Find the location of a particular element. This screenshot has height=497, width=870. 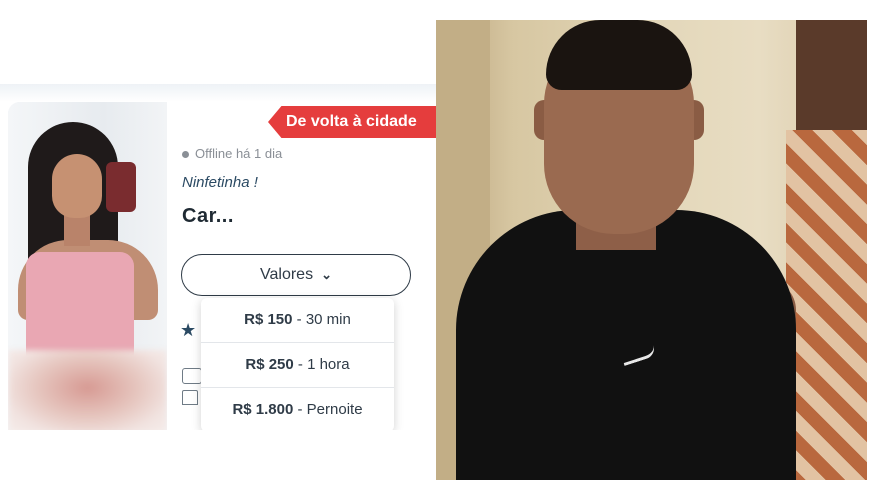

id-card-icon is located at coordinates (192, 376).